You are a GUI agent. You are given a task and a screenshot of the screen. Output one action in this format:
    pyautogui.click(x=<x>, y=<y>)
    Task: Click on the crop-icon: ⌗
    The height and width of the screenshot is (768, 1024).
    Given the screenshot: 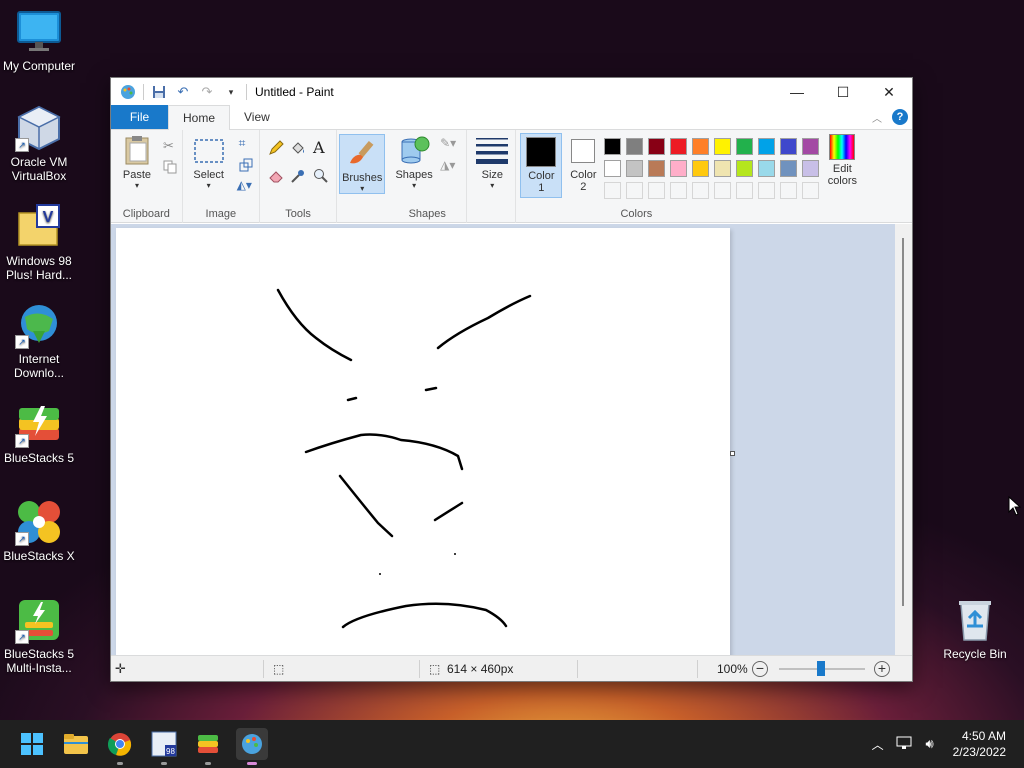 What is the action you would take?
    pyautogui.click(x=247, y=144)
    